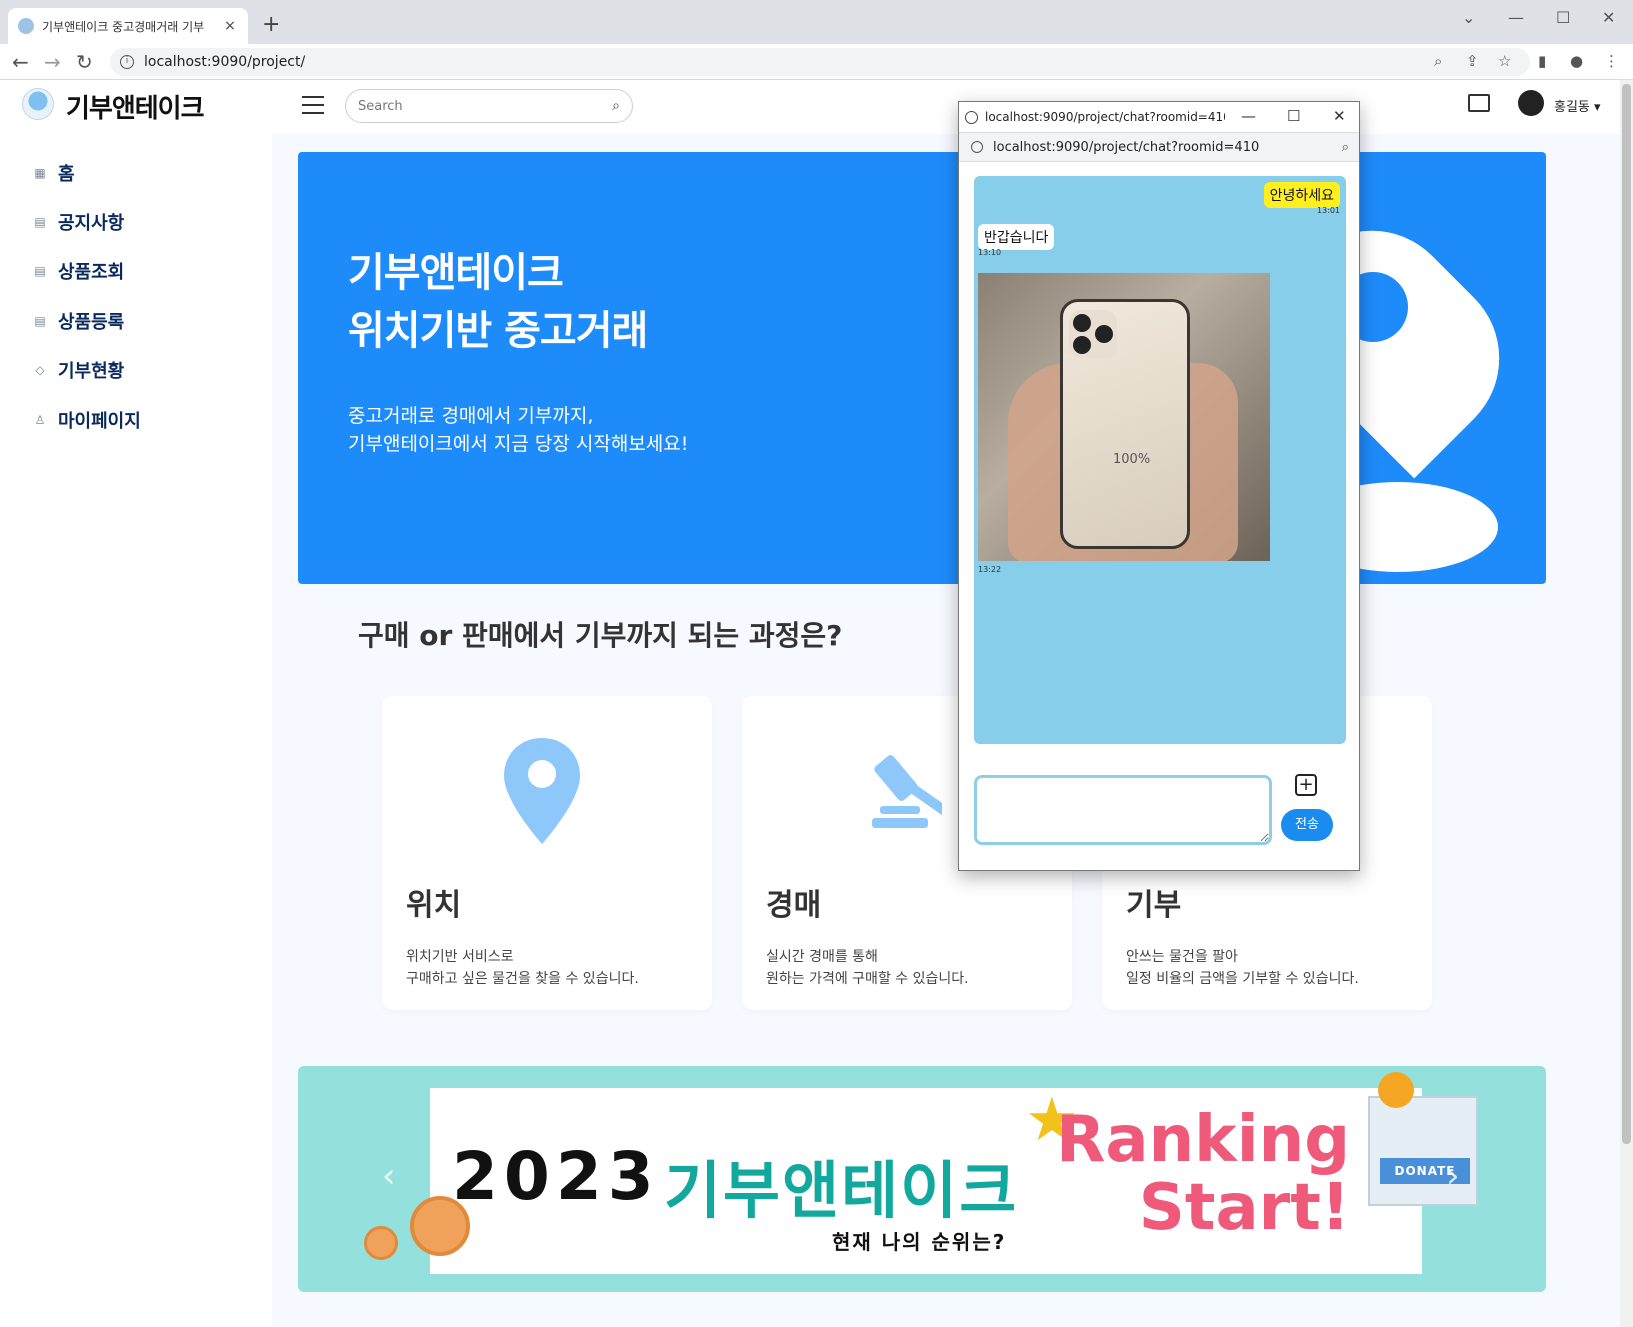 This screenshot has width=1633, height=1327. Describe the element at coordinates (1123, 810) in the screenshot. I see `chat-message-input` at that location.